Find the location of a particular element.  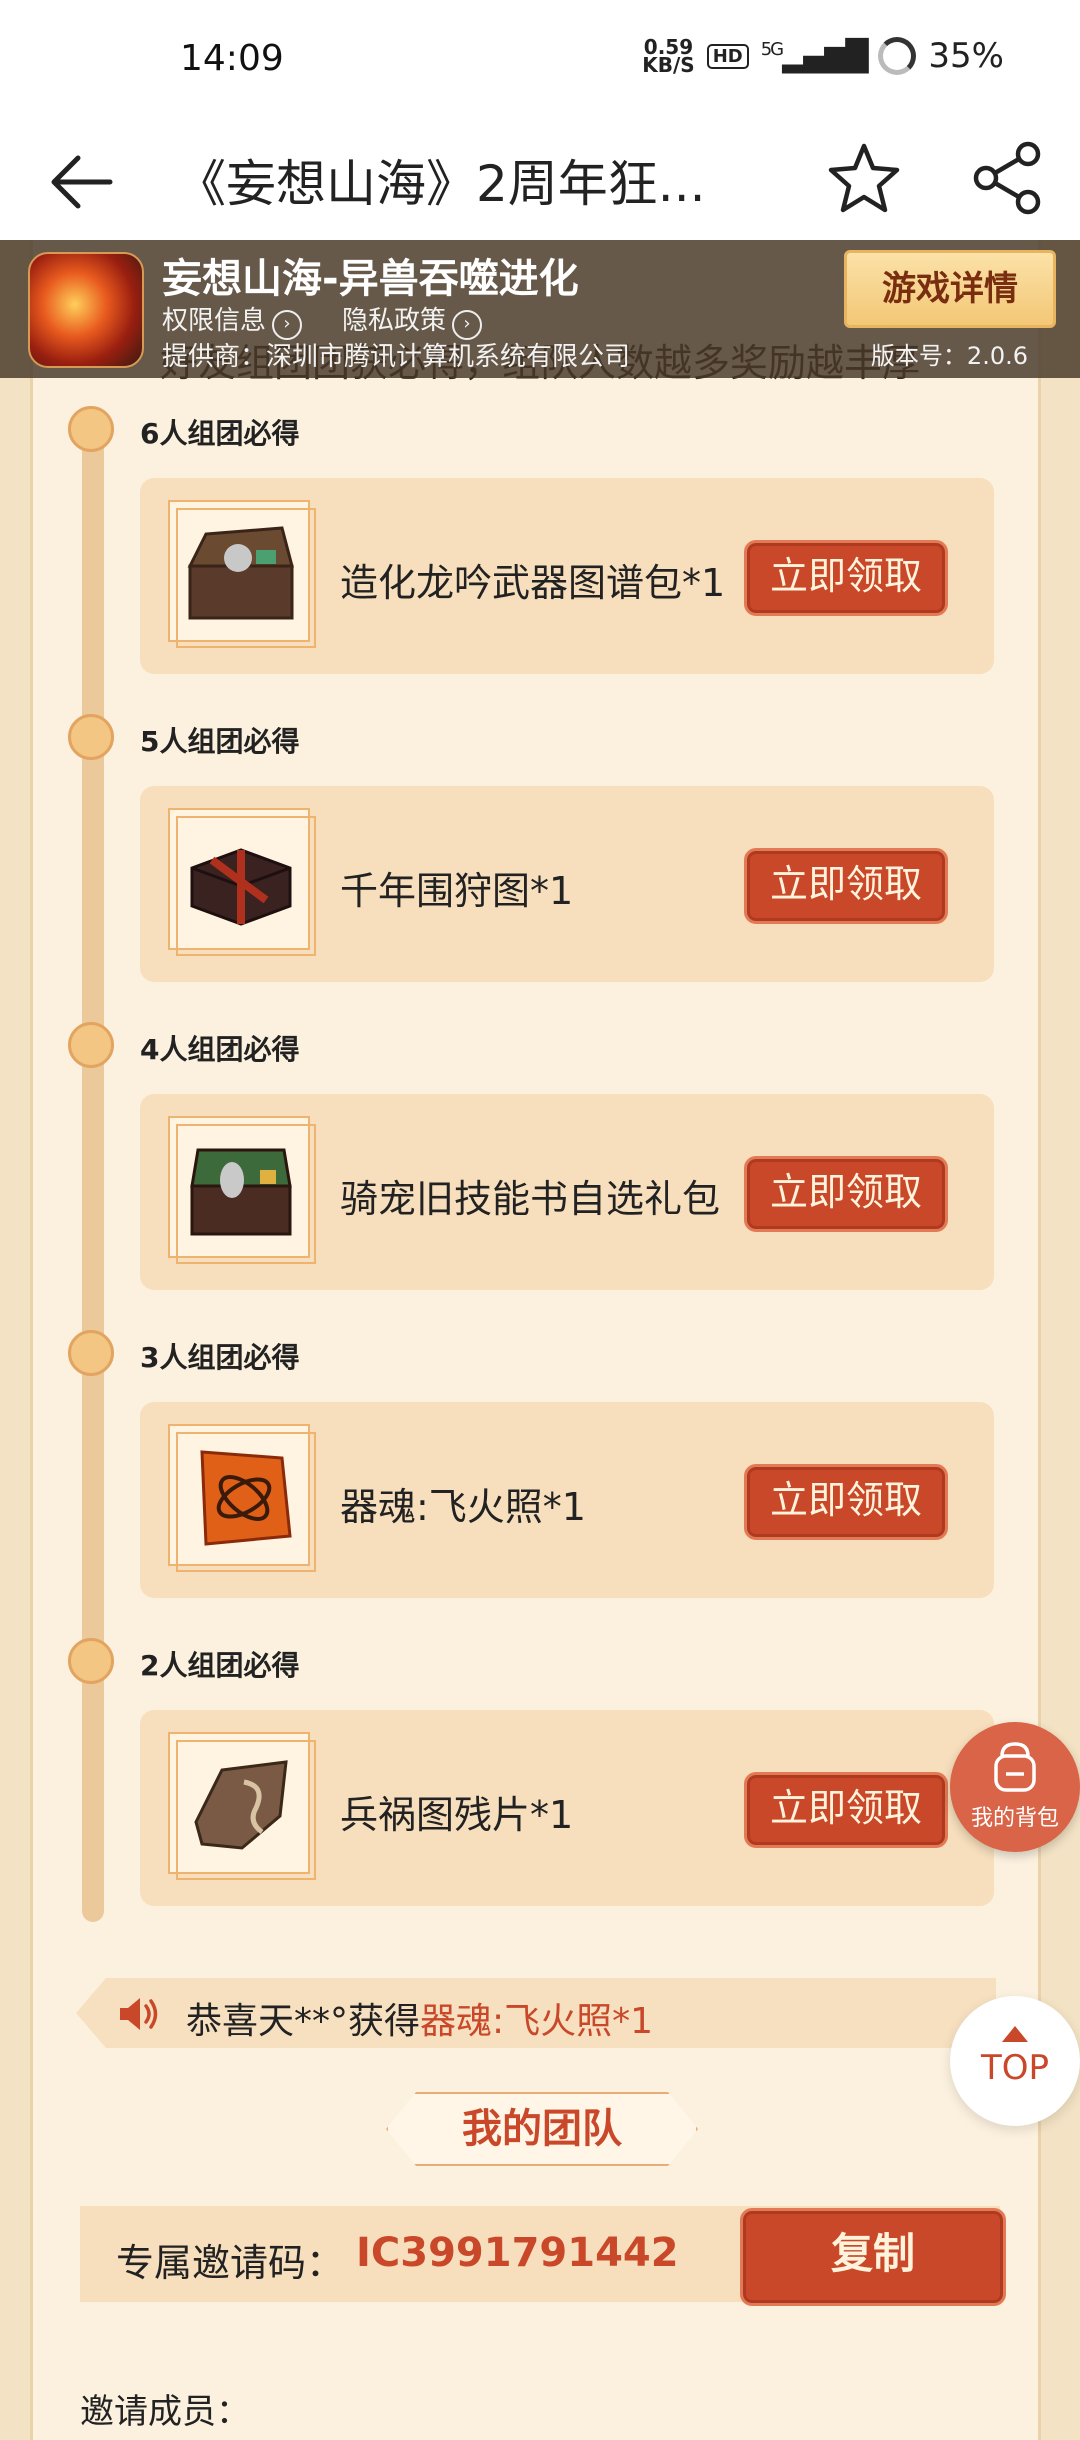

my-team-title: 我的团队 is located at coordinates (542, 2129).